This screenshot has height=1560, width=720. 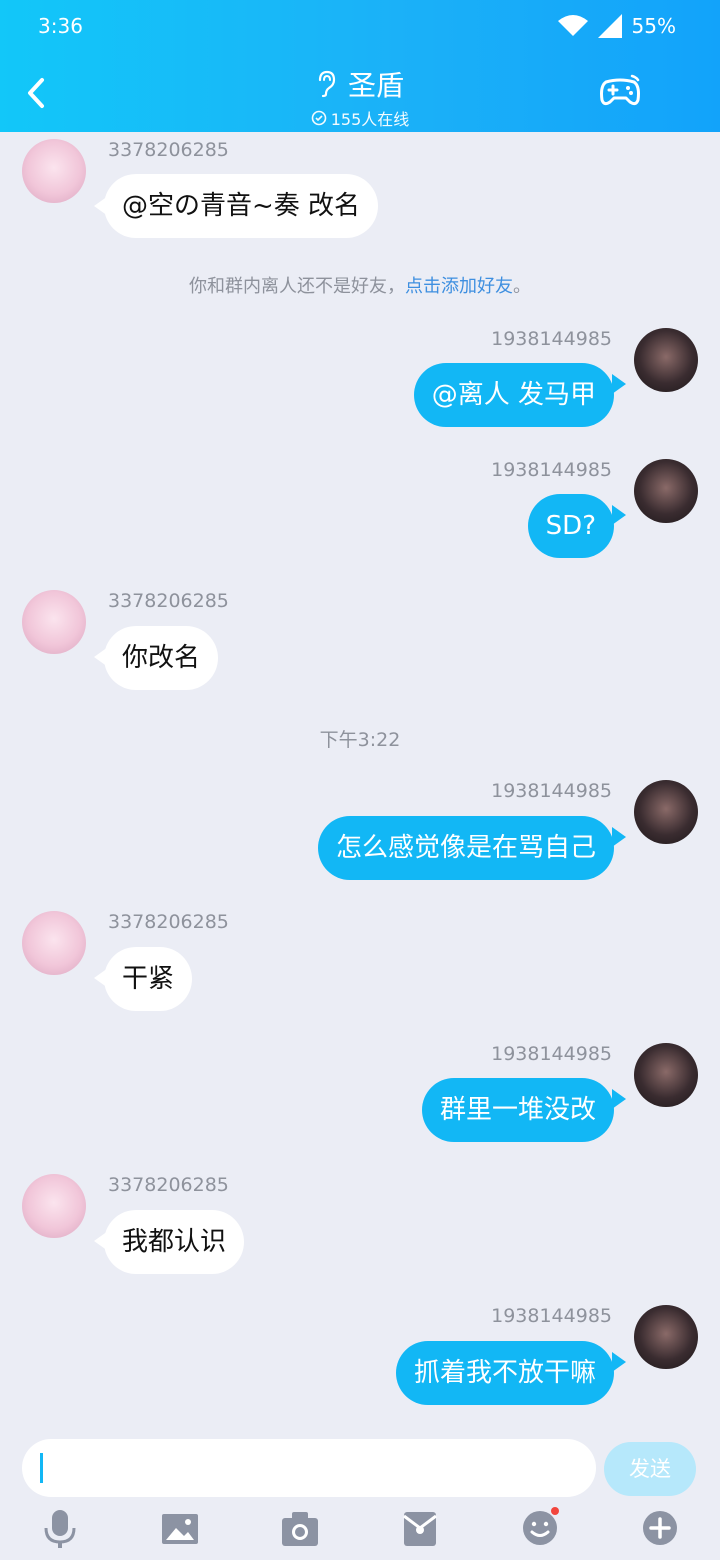 I want to click on add-friend-link: 点击添加好友, so click(x=459, y=286).